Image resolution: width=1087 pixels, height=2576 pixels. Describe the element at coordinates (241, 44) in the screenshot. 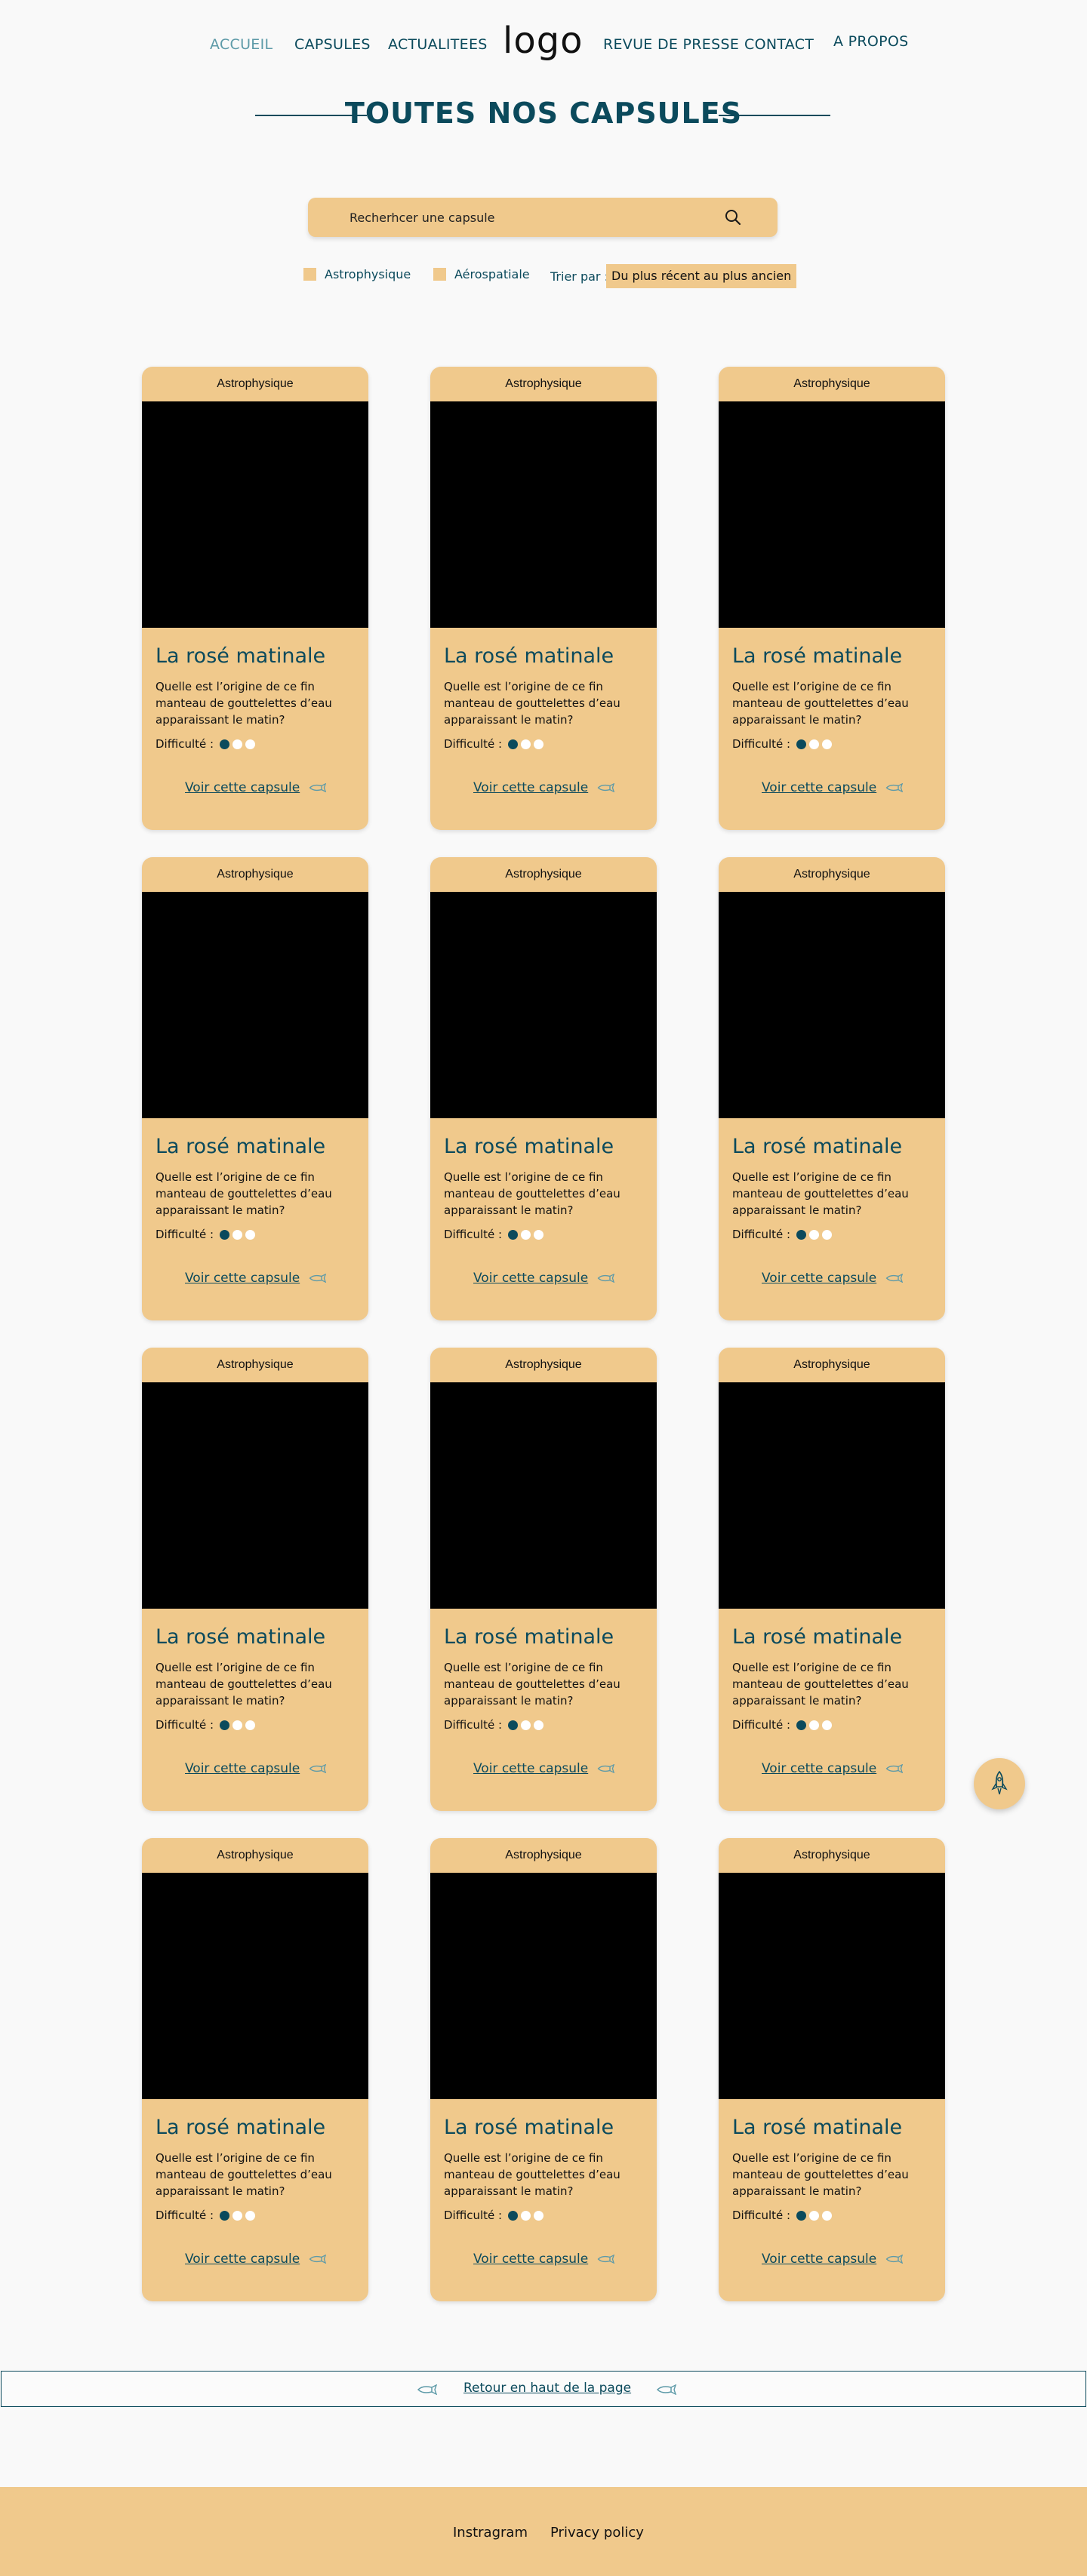

I see `nav-item-accueil: ACCUEIL` at that location.